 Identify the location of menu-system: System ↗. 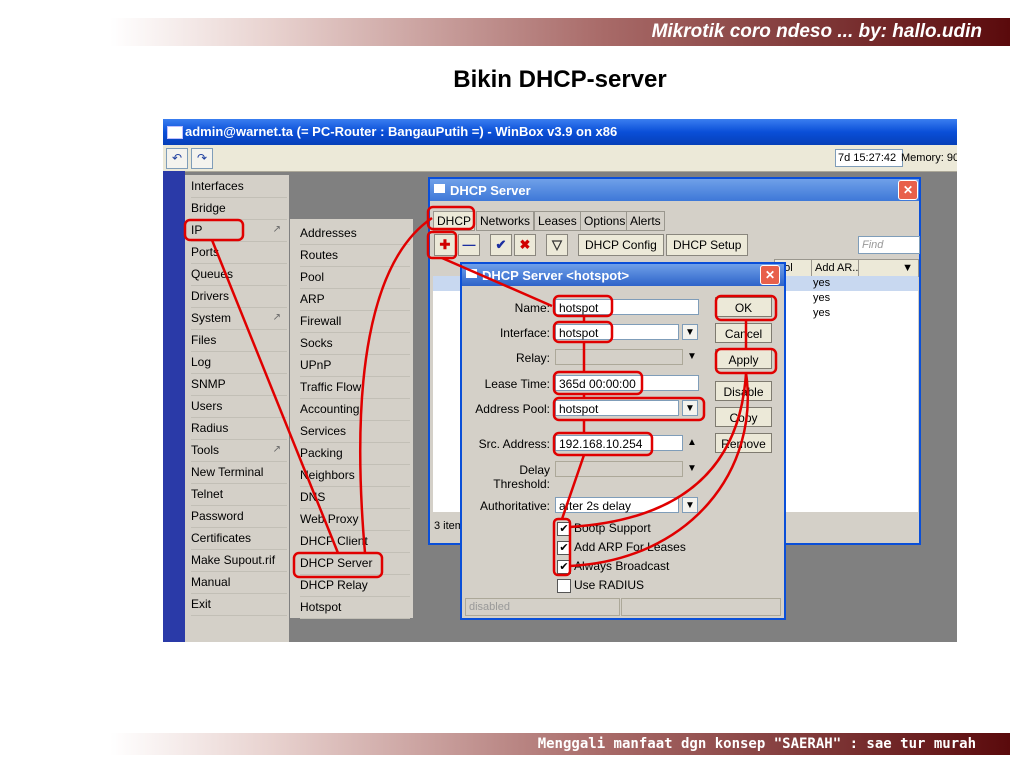
(239, 318).